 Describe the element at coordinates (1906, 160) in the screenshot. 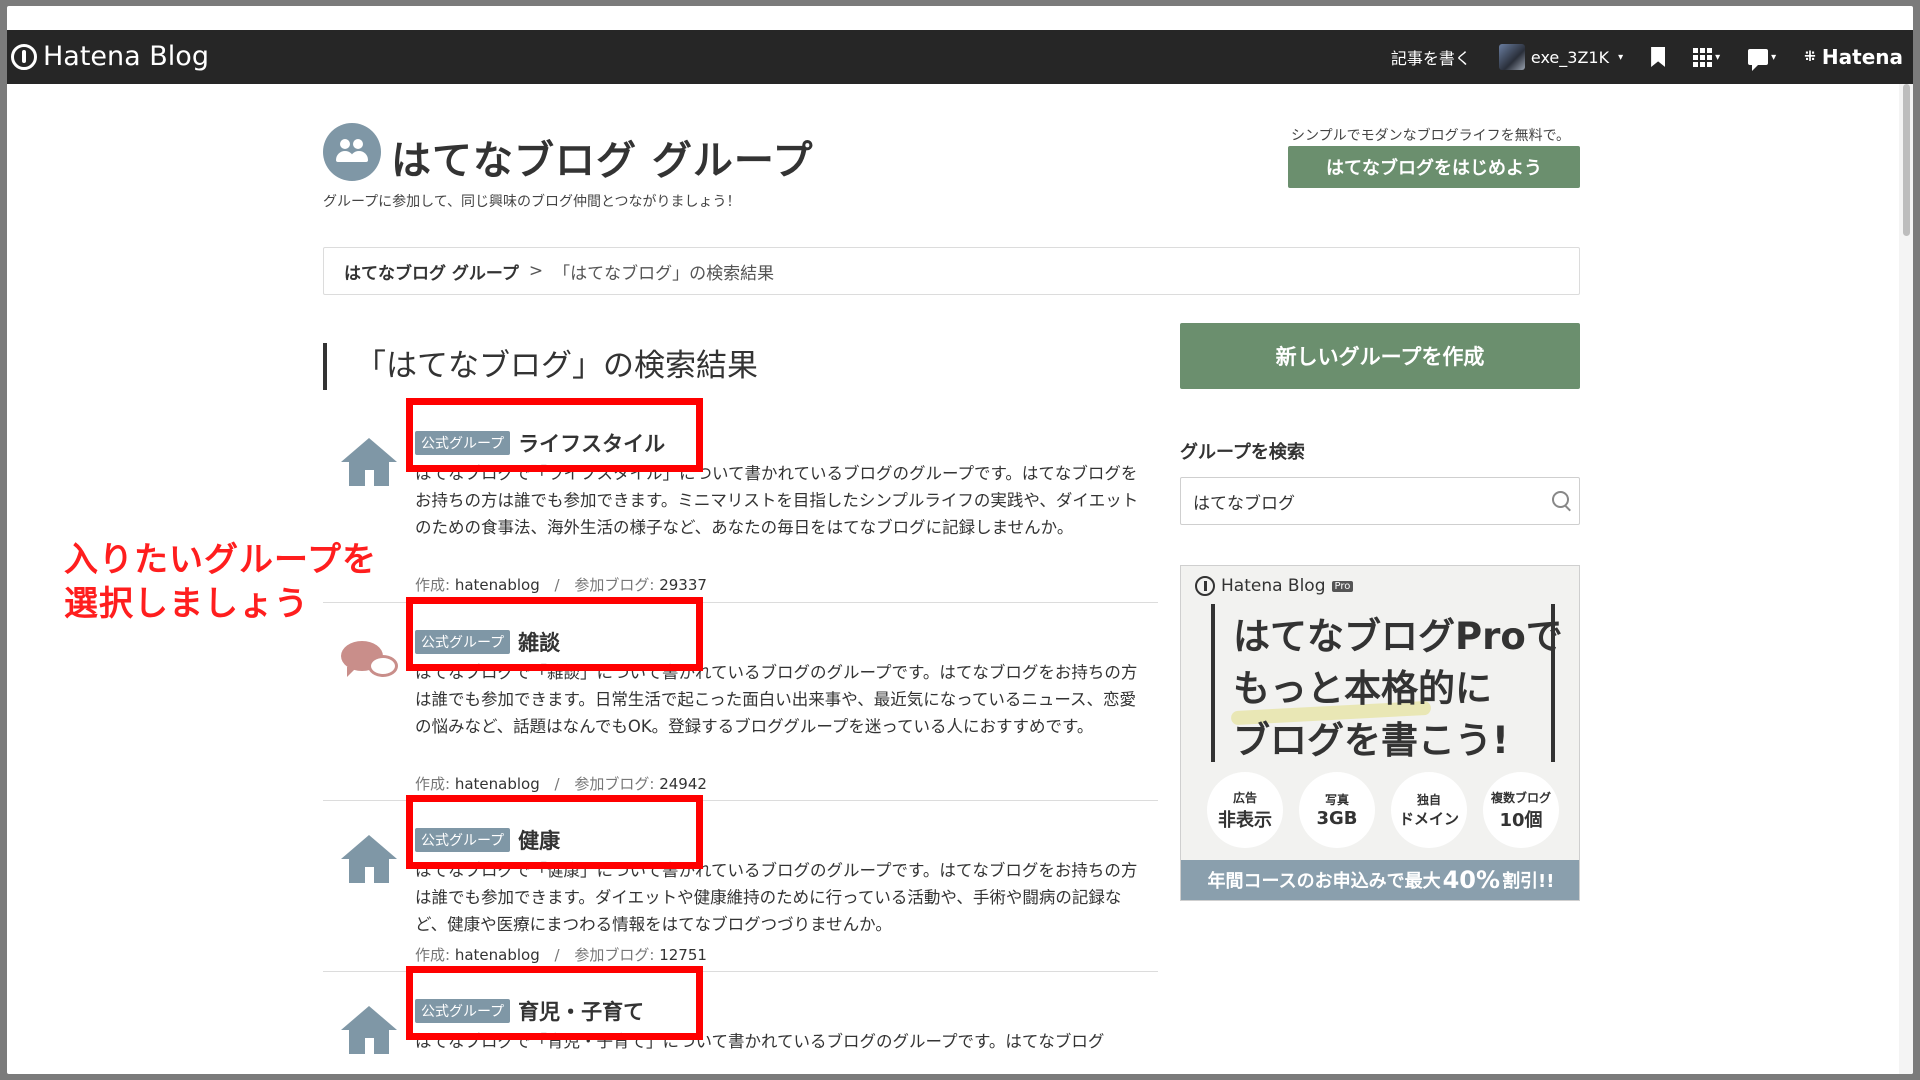

I see `scrollbar-thumb` at that location.